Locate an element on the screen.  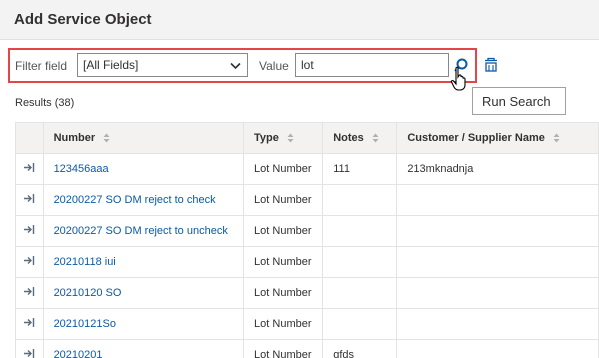
number-link: 20200227 SO DM reject to check is located at coordinates (135, 200).